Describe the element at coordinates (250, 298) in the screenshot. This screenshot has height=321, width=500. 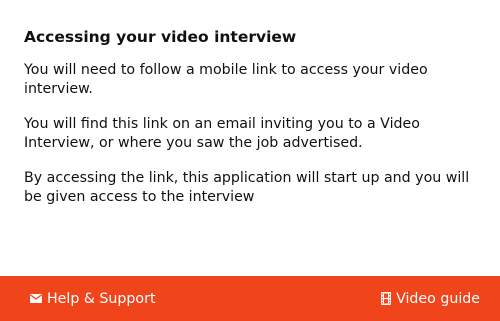
I see `bottom-action-bar: Help & Support Video guide` at that location.